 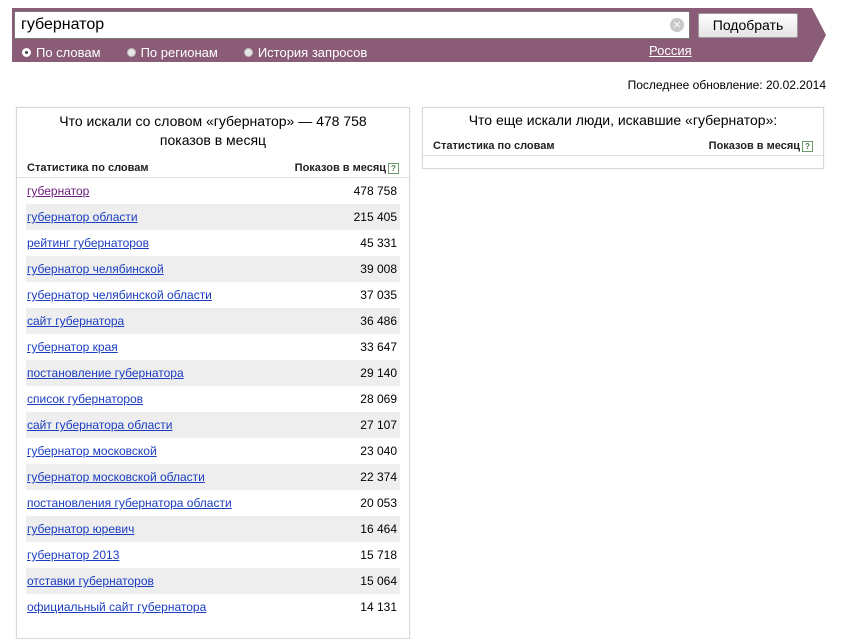 I want to click on table-row: постановления губернатора области 20 053, so click(x=213, y=503).